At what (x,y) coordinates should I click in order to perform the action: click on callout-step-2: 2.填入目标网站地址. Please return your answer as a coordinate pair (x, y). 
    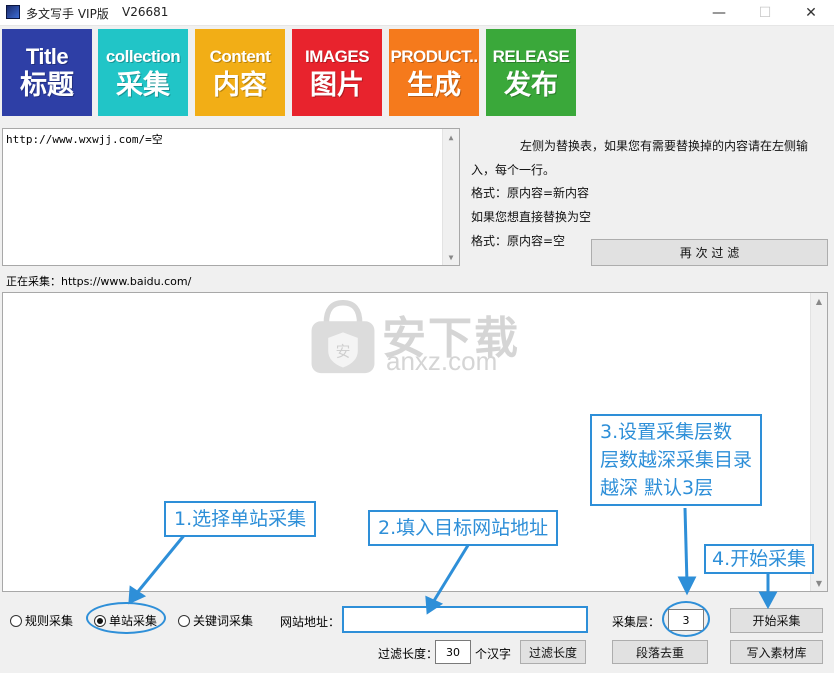
    Looking at the image, I should click on (463, 528).